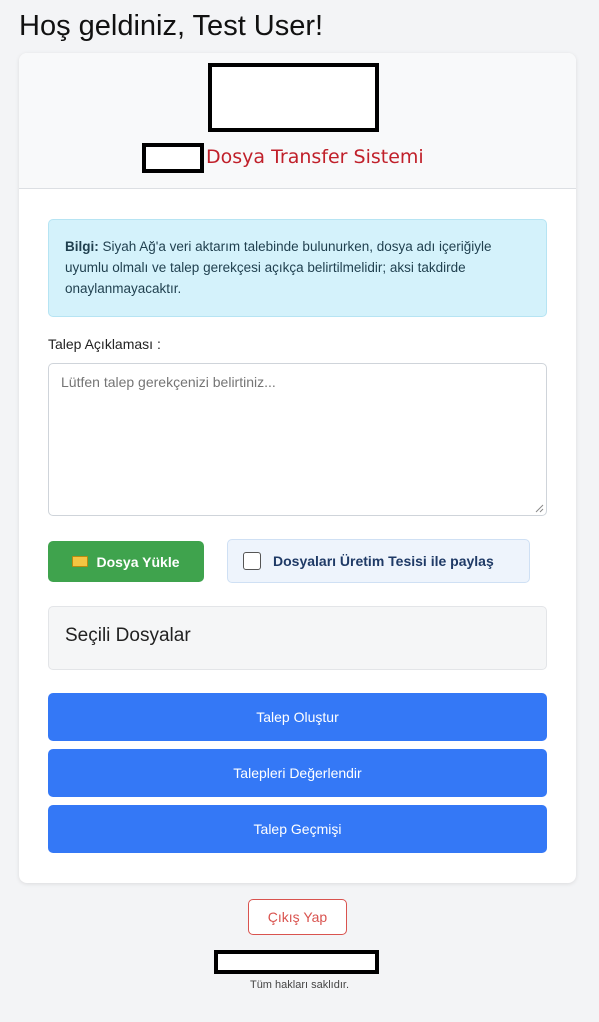 Image resolution: width=599 pixels, height=1022 pixels. What do you see at coordinates (128, 635) in the screenshot?
I see `selected-files-title: Seçili Dosyalar` at bounding box center [128, 635].